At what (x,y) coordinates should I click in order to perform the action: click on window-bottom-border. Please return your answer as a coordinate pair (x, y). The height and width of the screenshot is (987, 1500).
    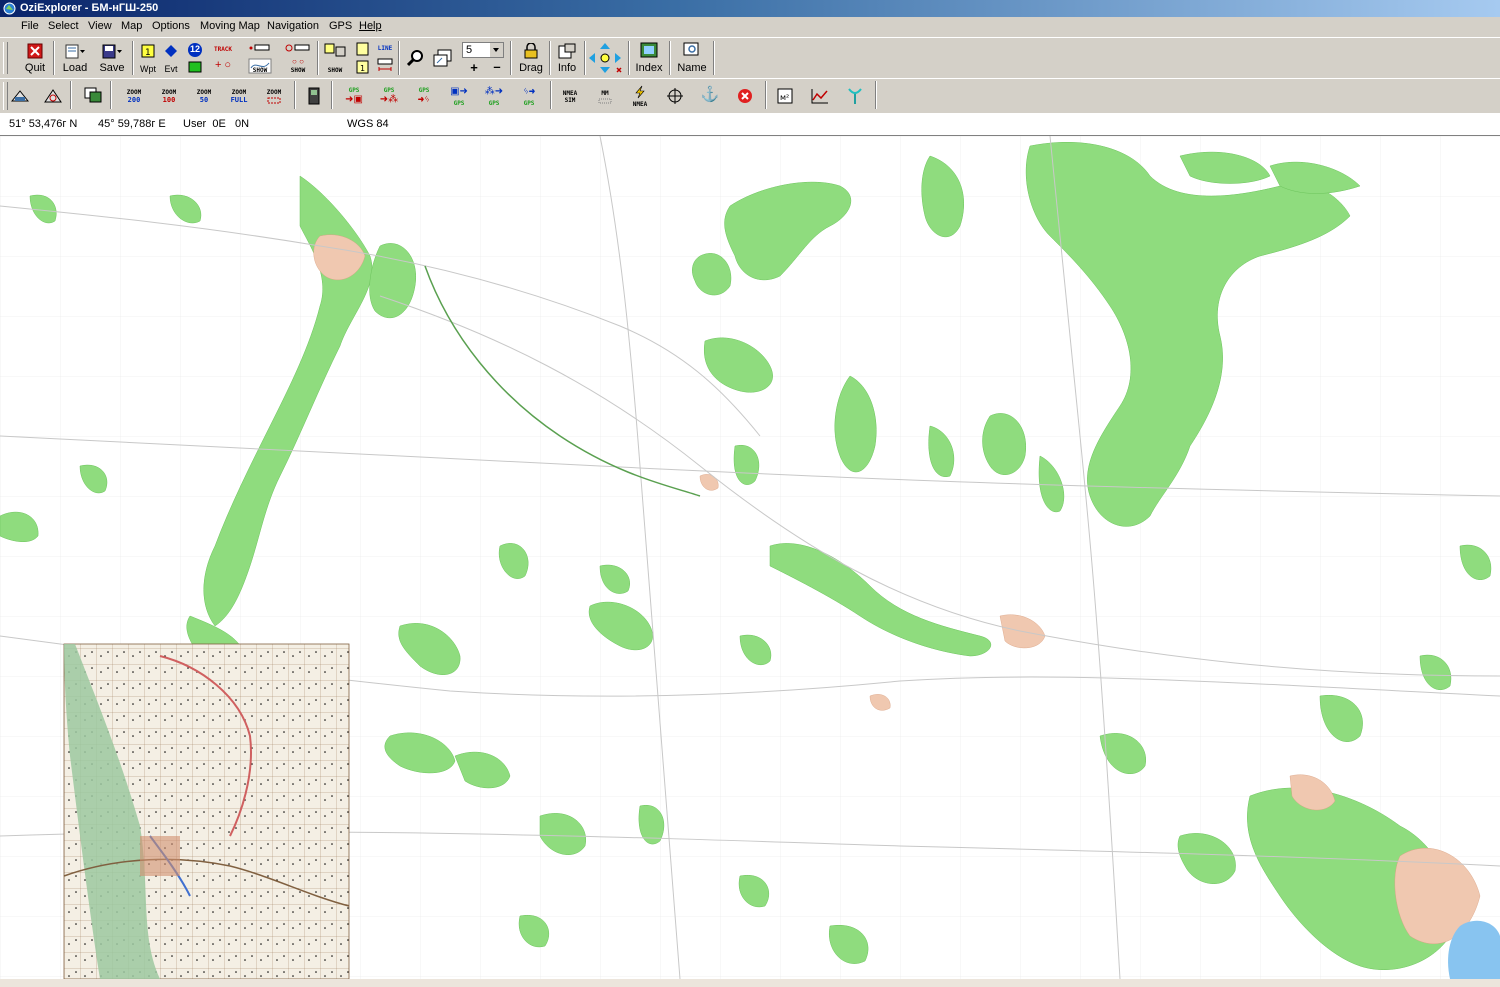
    Looking at the image, I should click on (750, 983).